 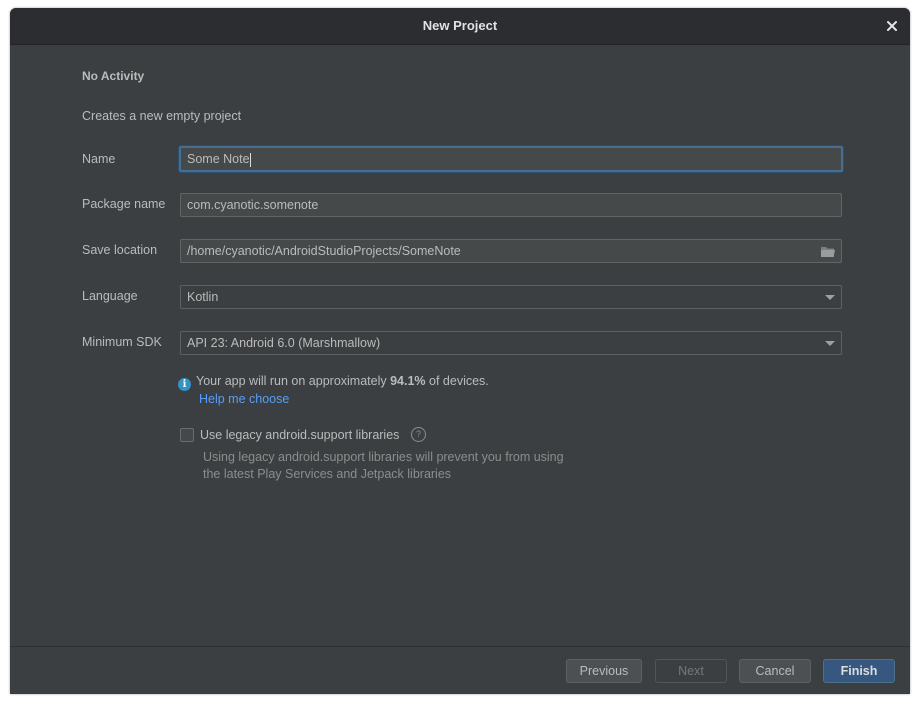 I want to click on minimum-sdk-value: API 23: Android 6.0 (Marshmallow), so click(x=284, y=343).